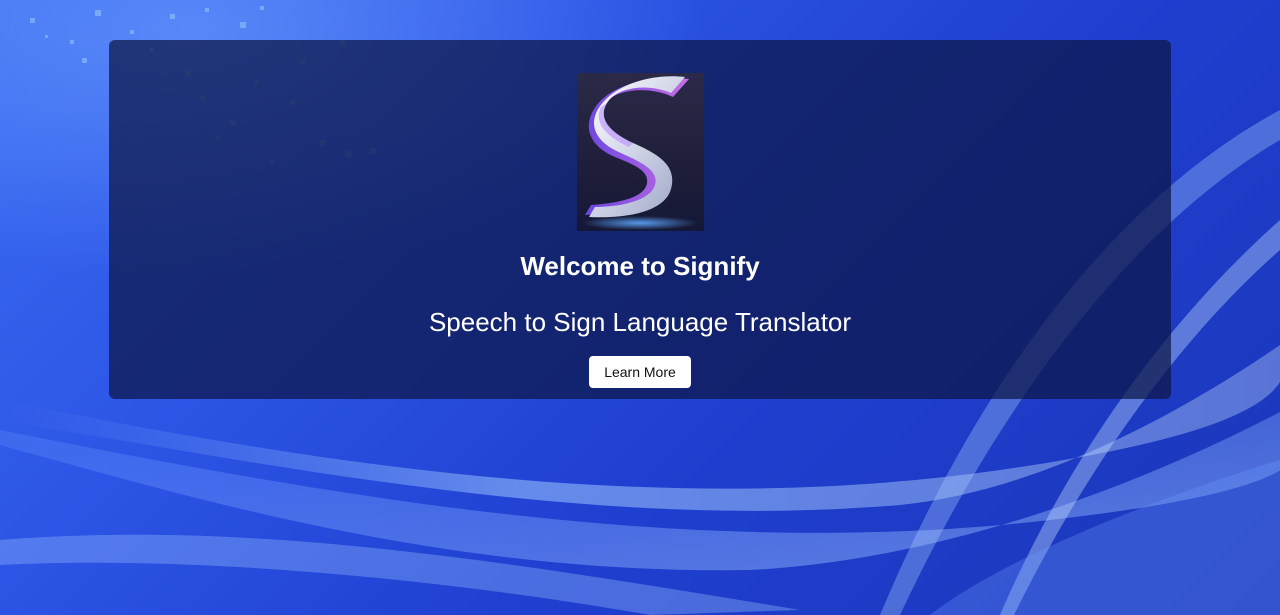  What do you see at coordinates (640, 322) in the screenshot?
I see `hero-subtitle: Speech to Sign Language Translator` at bounding box center [640, 322].